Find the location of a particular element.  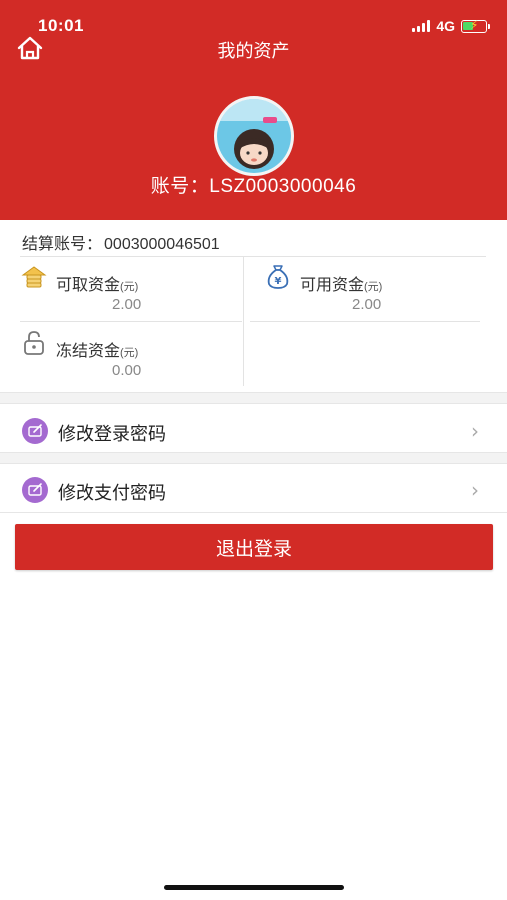

available-label: 可用资金 is located at coordinates (332, 285).